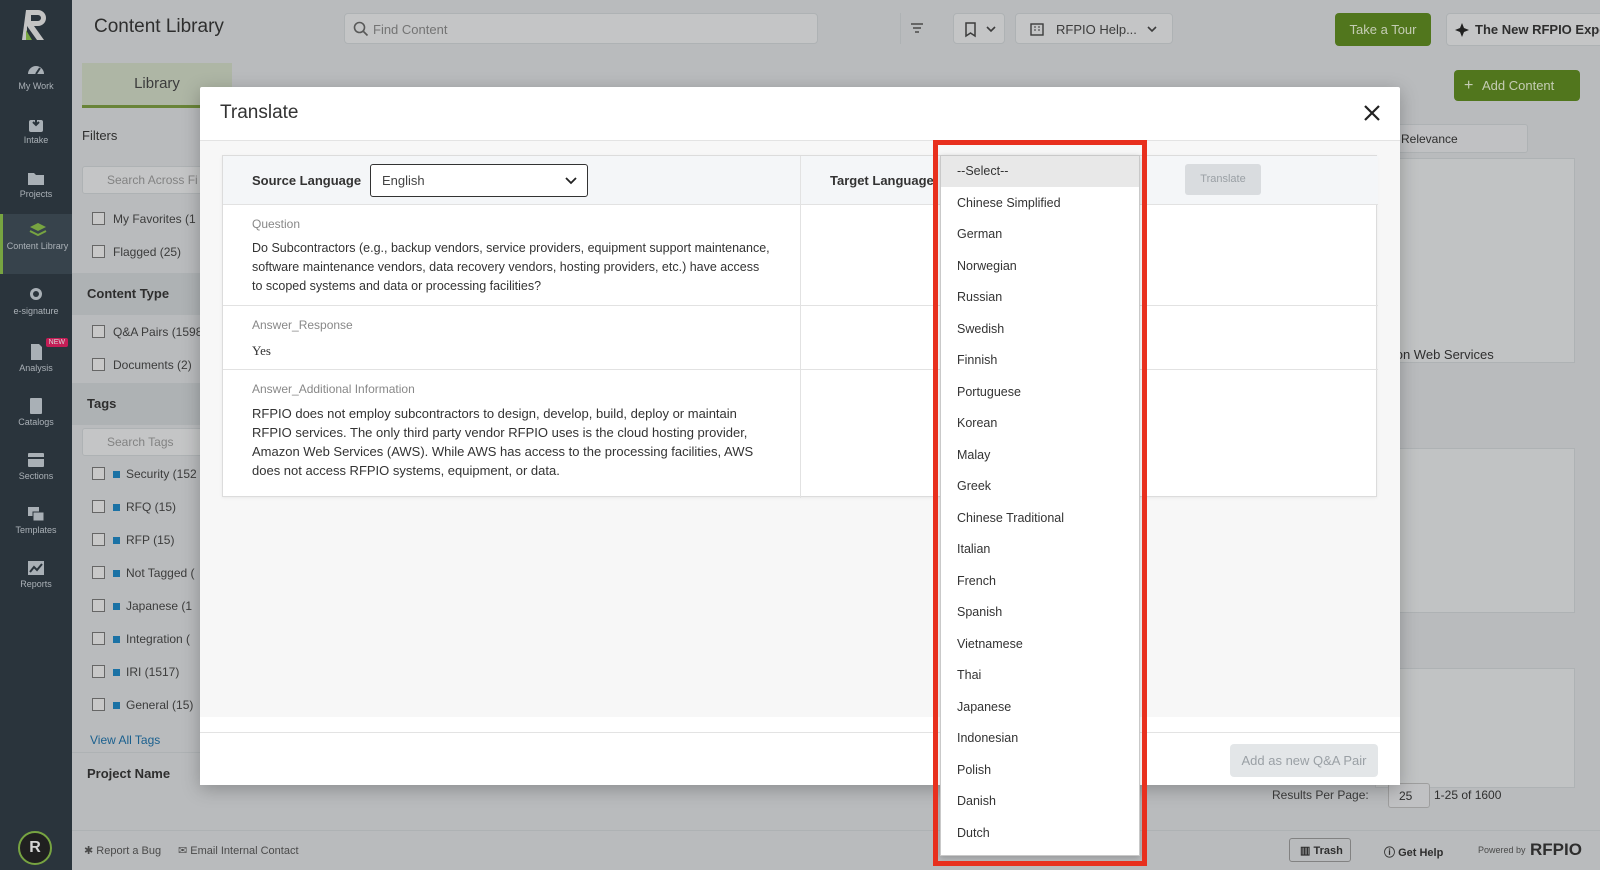  I want to click on table-row: Answer_Response Yes, so click(800, 338).